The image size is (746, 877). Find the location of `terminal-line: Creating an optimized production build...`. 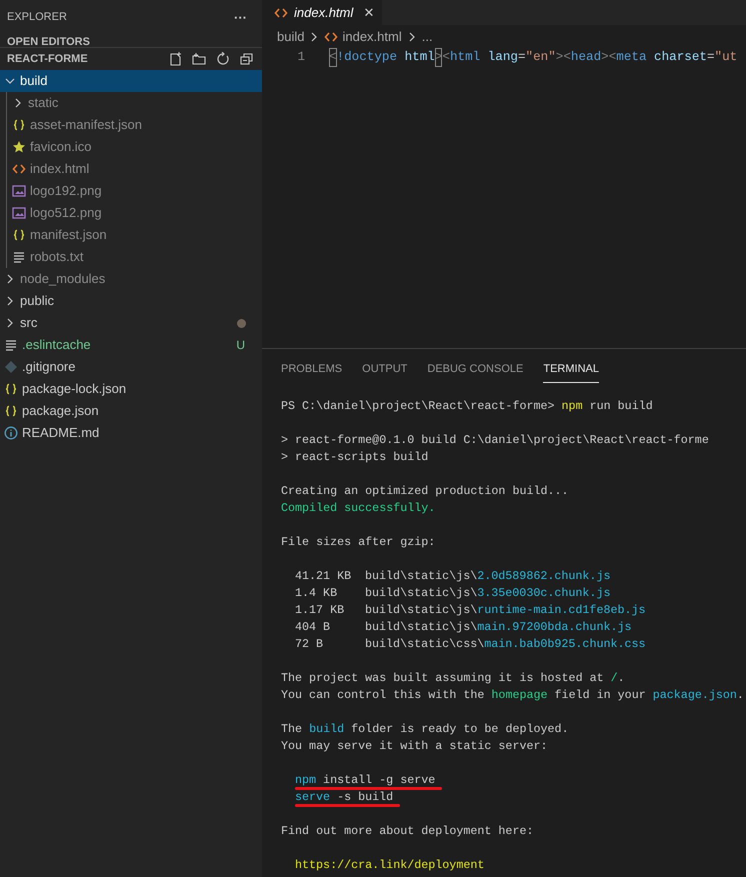

terminal-line: Creating an optimized production build... is located at coordinates (425, 491).